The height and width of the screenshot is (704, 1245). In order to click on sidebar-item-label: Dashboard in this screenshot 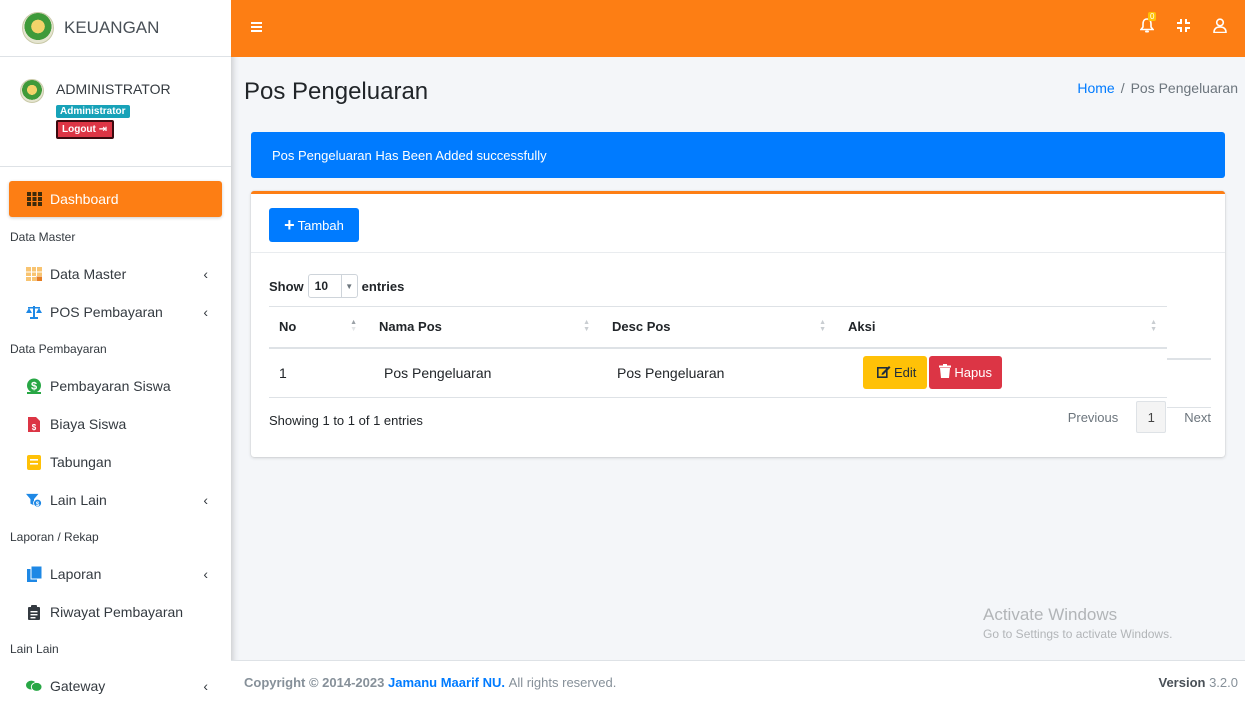, I will do `click(84, 199)`.